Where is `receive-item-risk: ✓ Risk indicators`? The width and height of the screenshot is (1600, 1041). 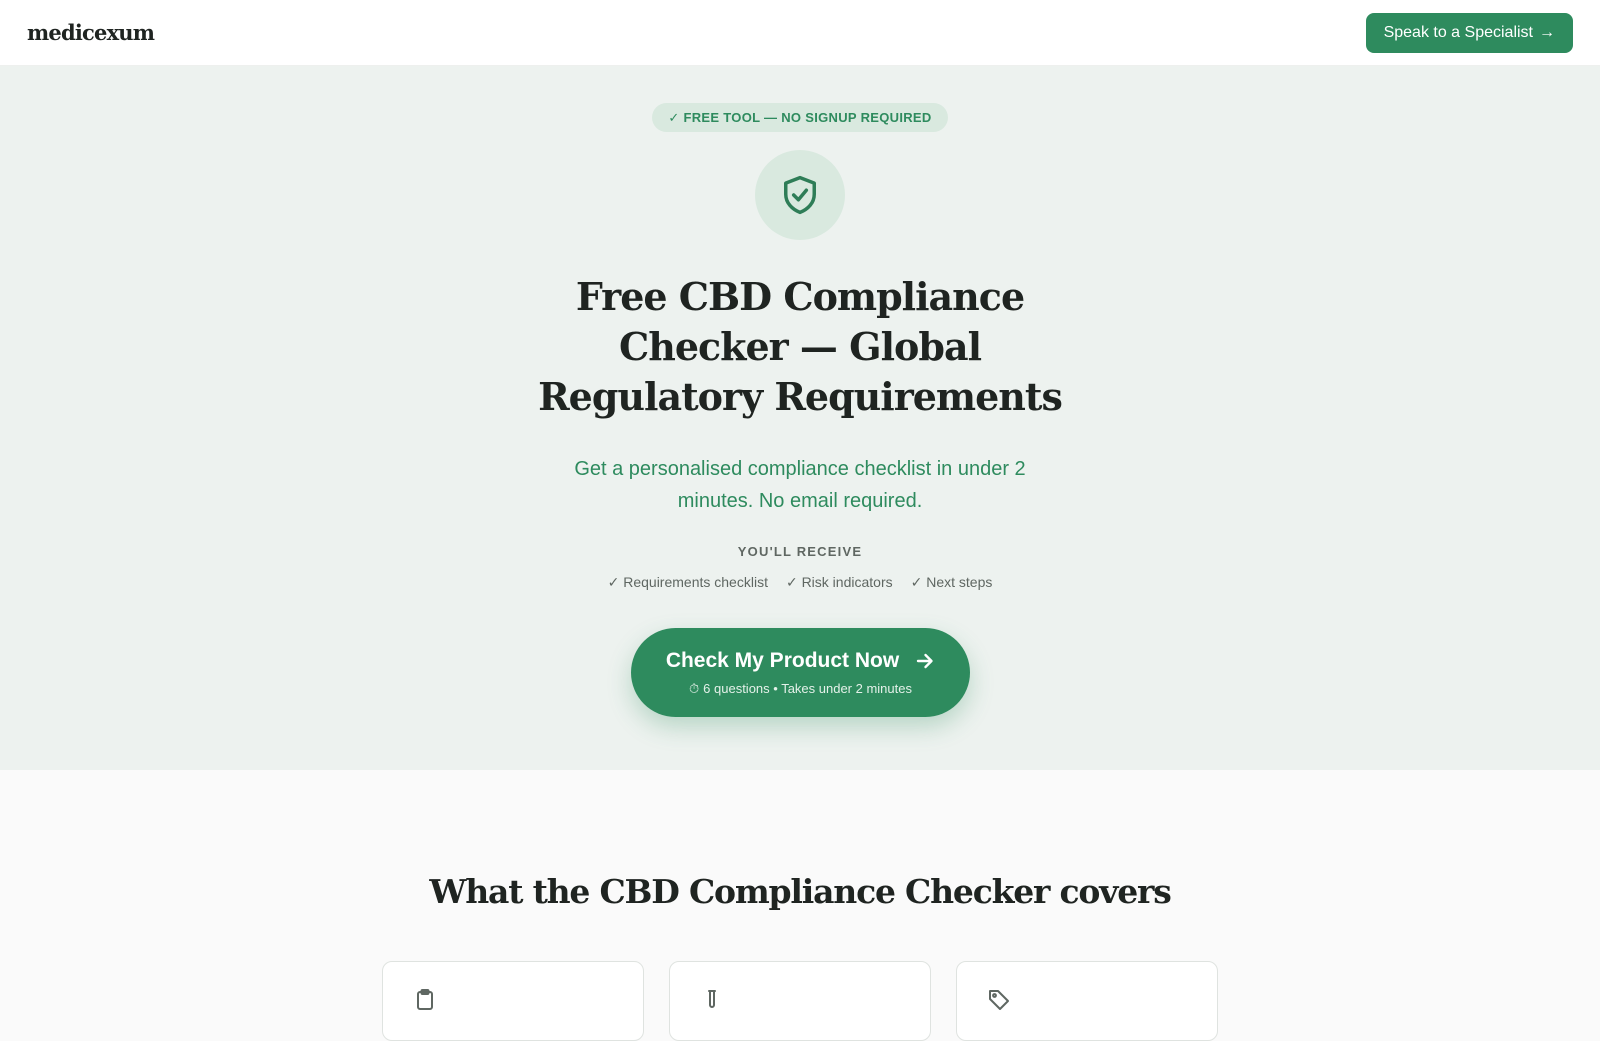
receive-item-risk: ✓ Risk indicators is located at coordinates (839, 582).